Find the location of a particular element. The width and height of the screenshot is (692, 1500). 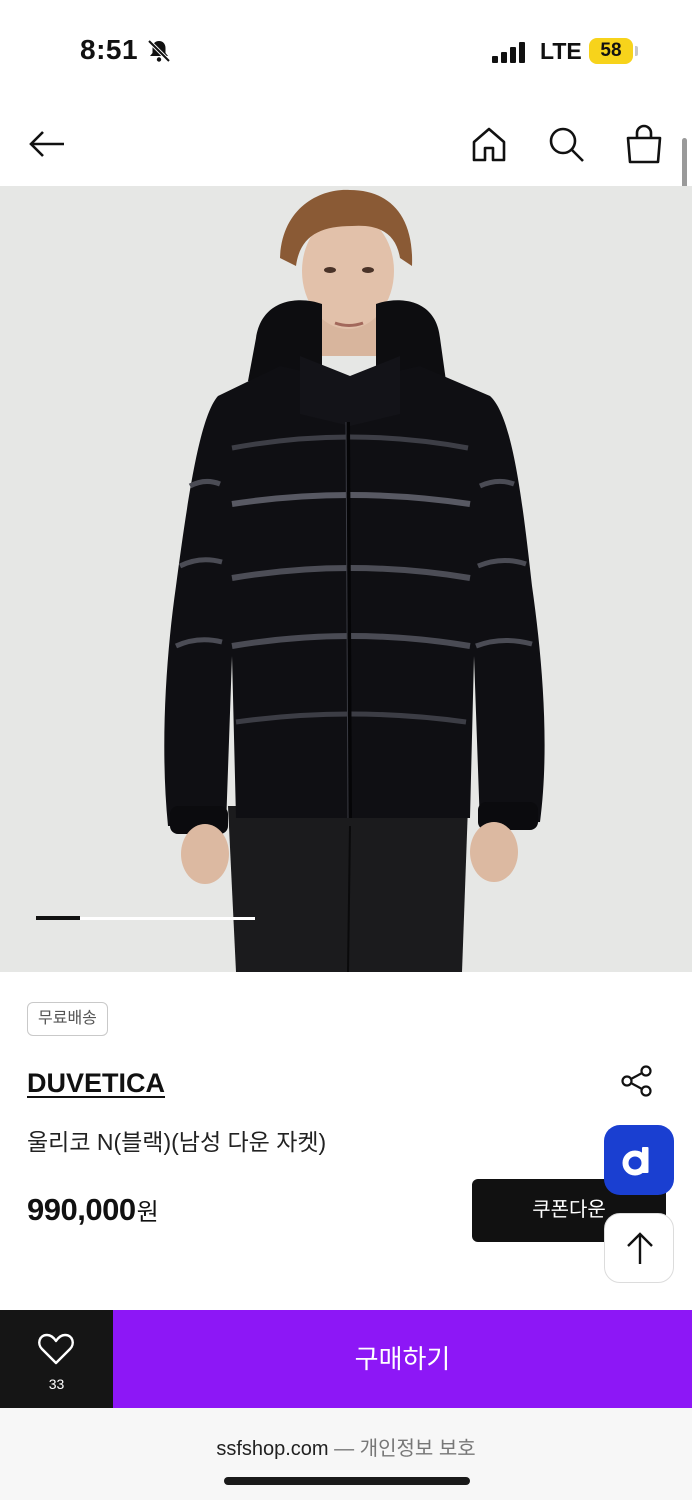

battery-indicator: 58 is located at coordinates (611, 51).